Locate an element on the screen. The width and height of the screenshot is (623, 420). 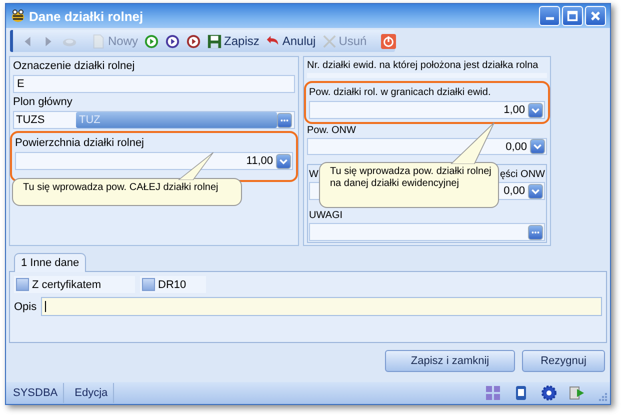
dialog-button: Zapisz i zamknij is located at coordinates (450, 361).